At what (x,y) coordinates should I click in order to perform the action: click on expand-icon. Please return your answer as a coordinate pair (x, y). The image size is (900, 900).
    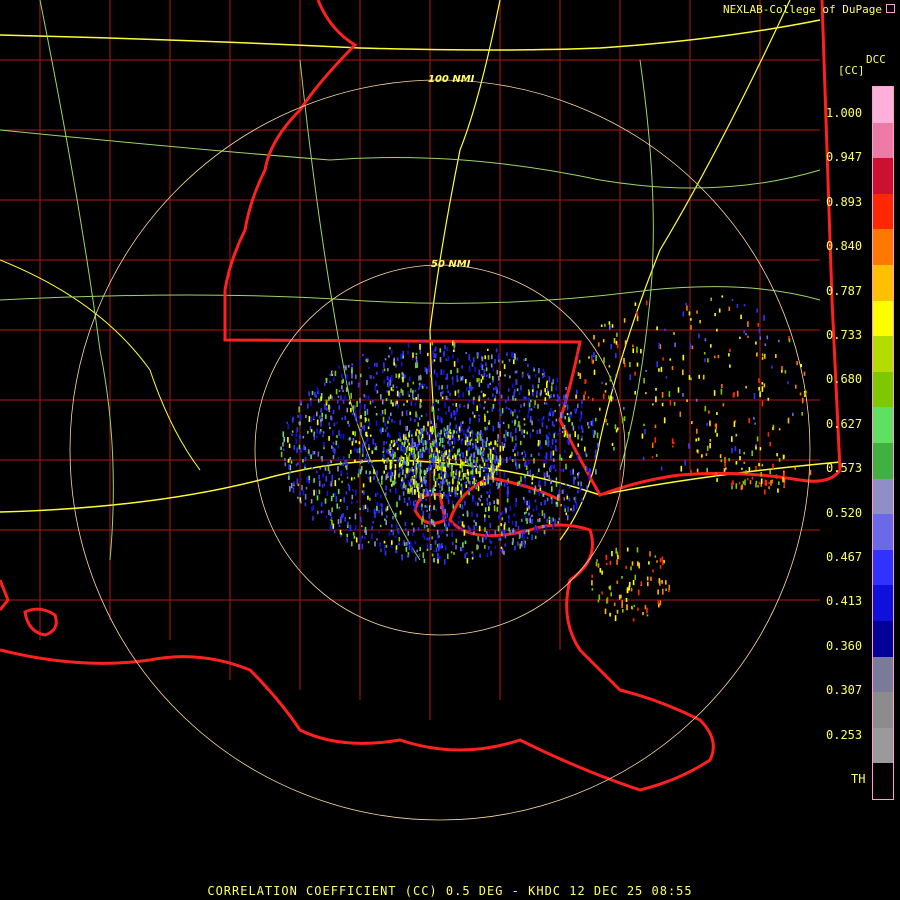
    Looking at the image, I should click on (890, 8).